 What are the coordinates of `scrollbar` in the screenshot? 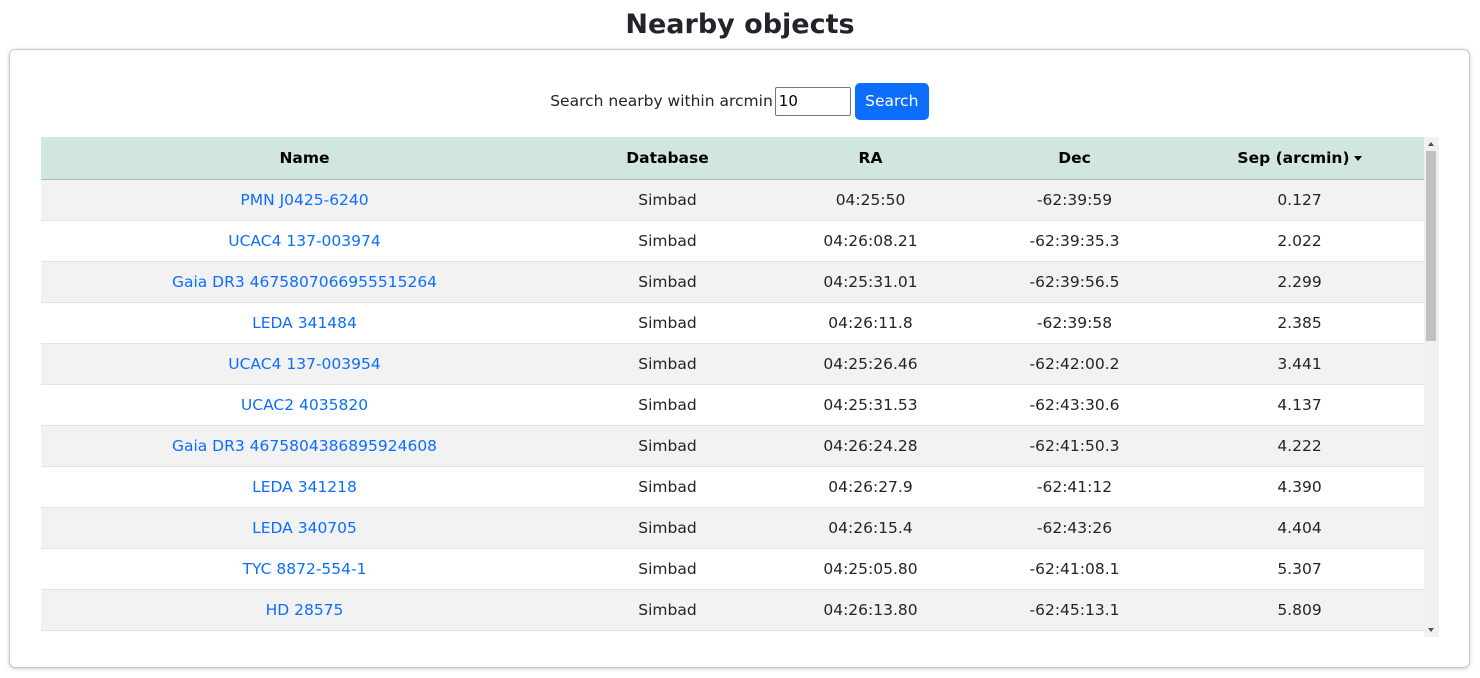 It's located at (1431, 387).